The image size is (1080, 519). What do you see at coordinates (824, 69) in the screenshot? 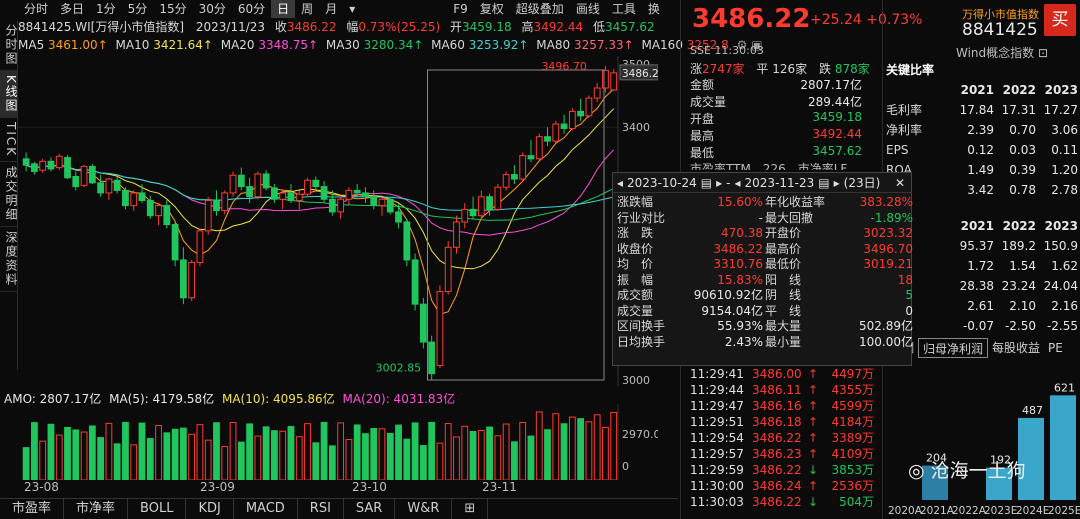
I see `down-label: 跌` at bounding box center [824, 69].